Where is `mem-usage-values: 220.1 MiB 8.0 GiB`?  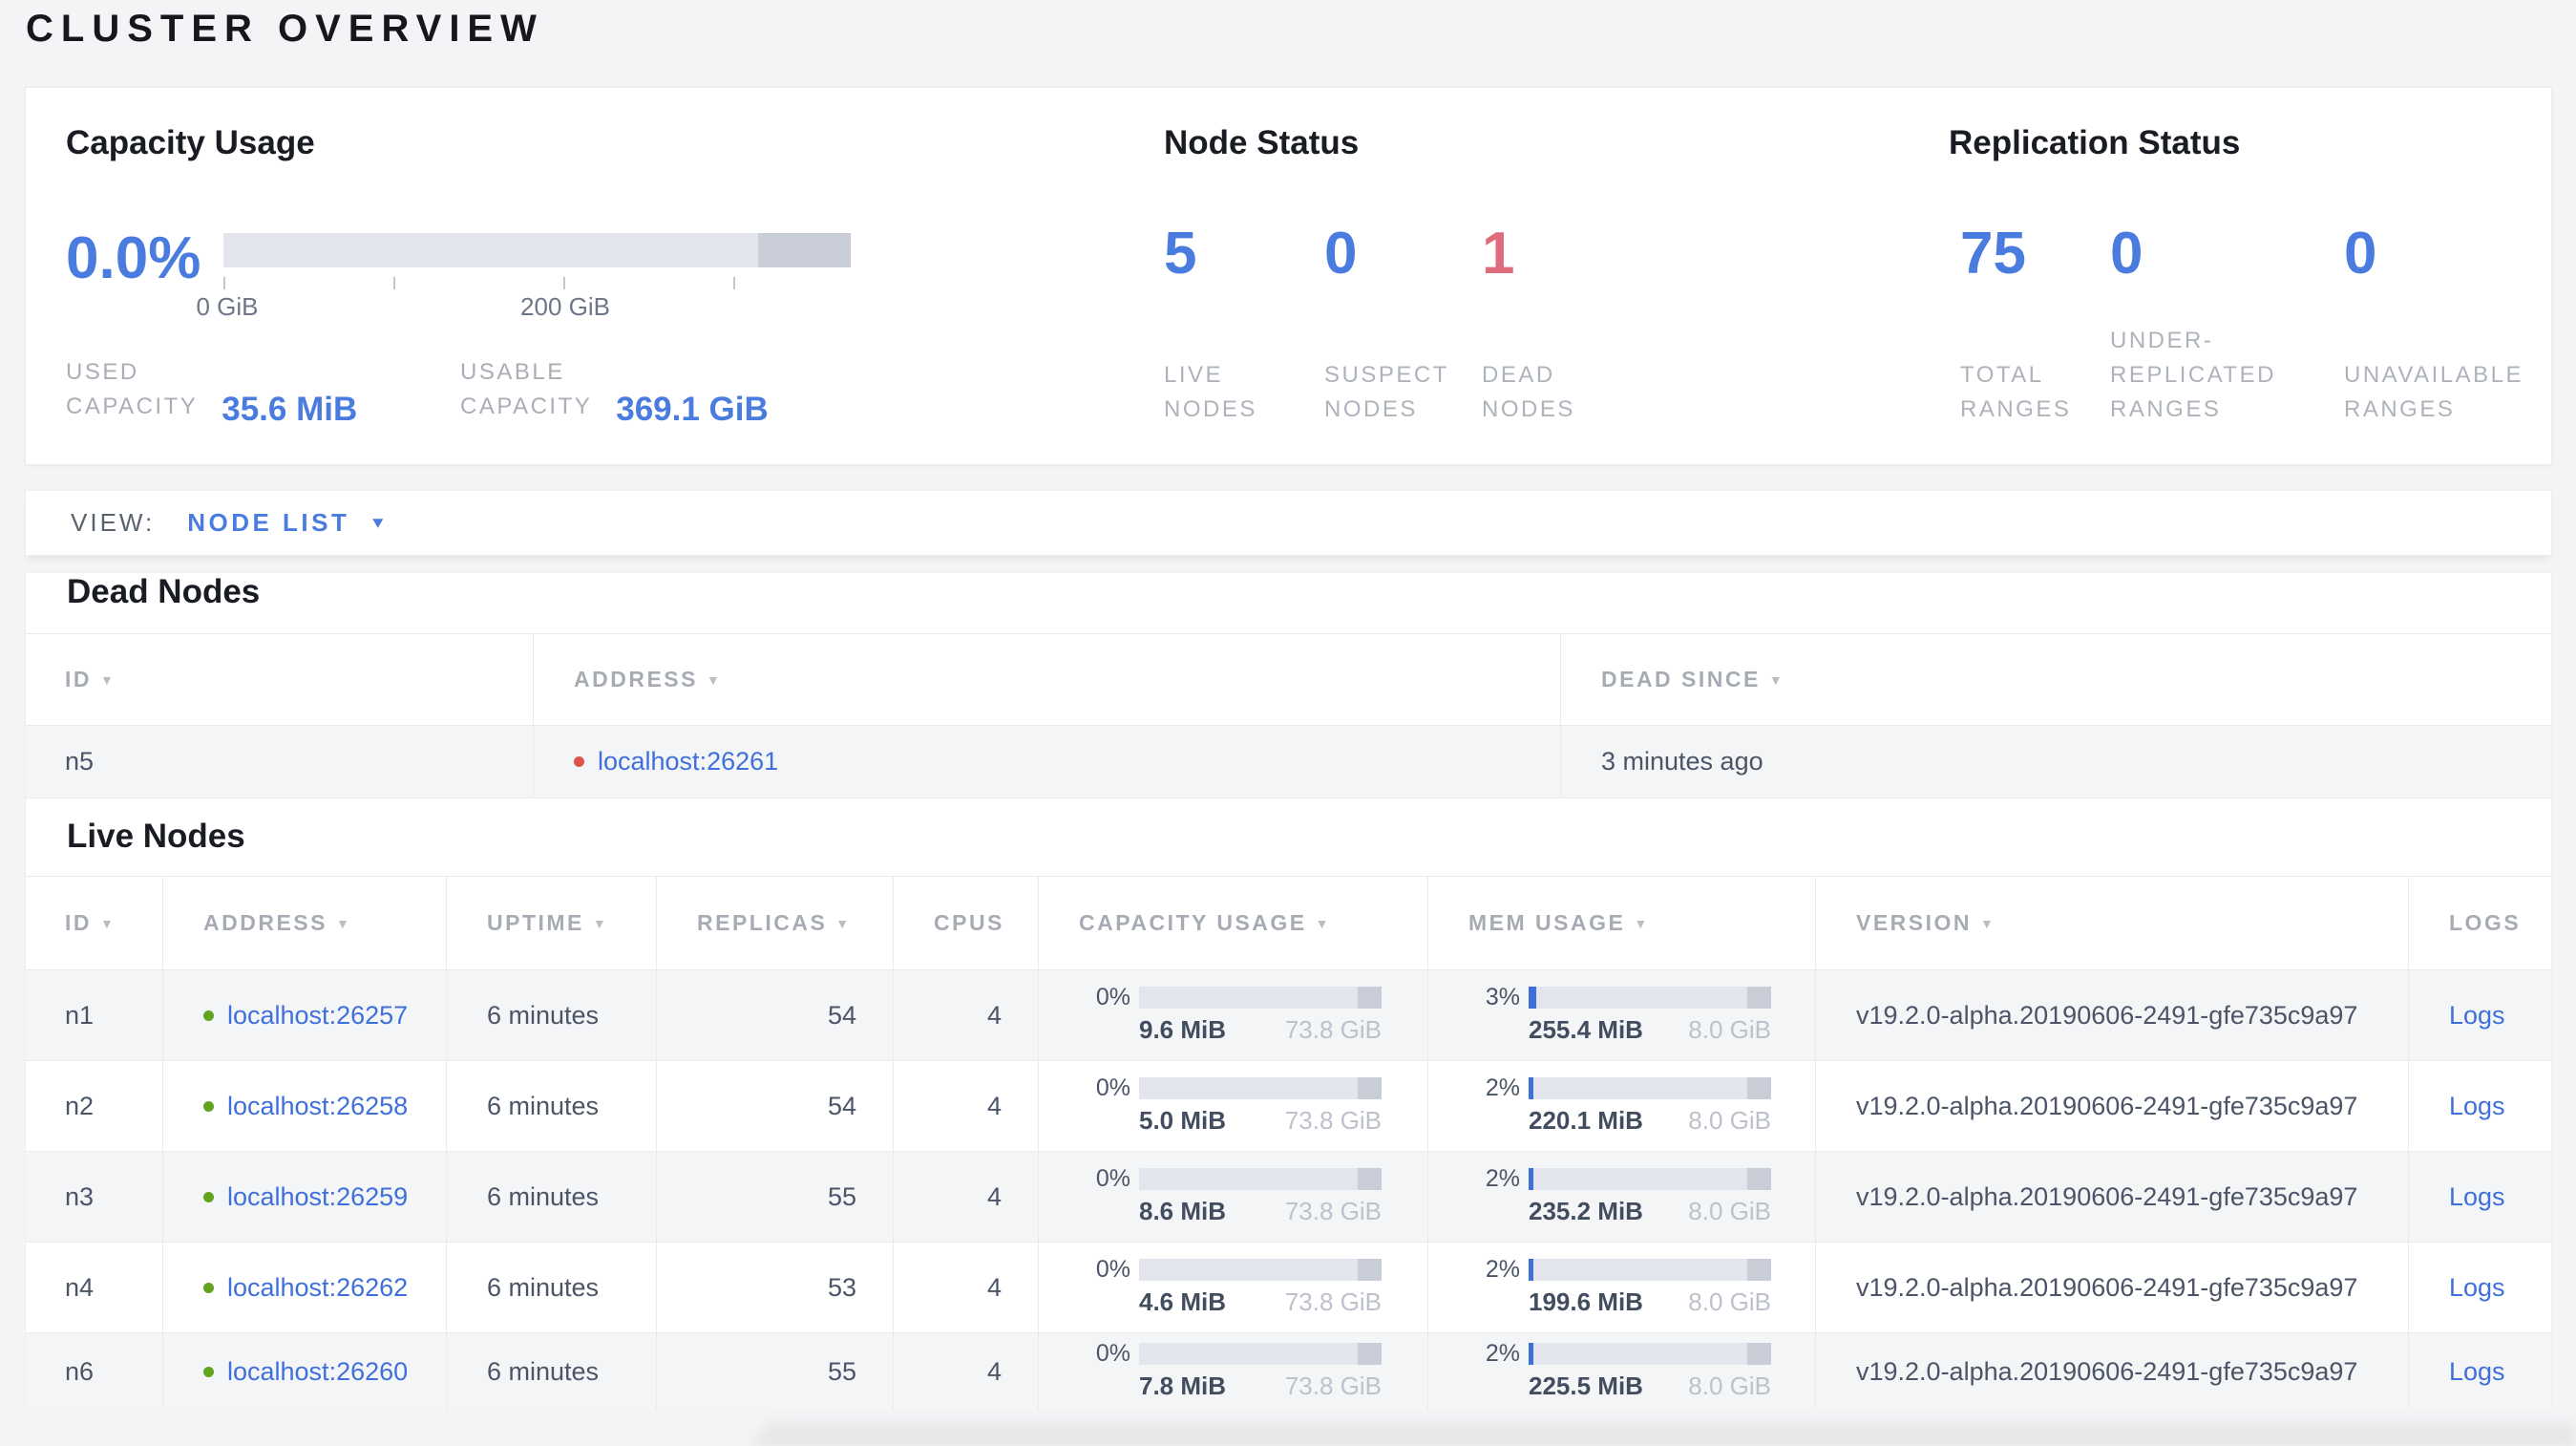 mem-usage-values: 220.1 MiB 8.0 GiB is located at coordinates (1650, 1121).